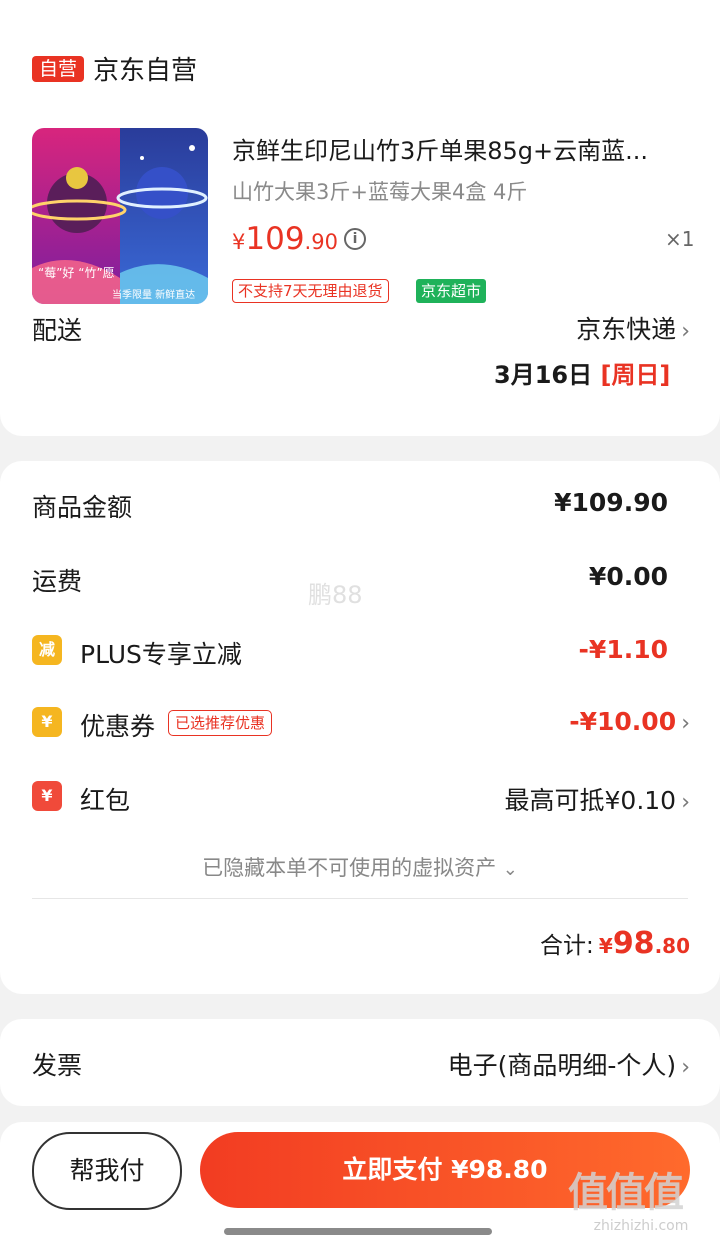  I want to click on price-integer: 109, so click(275, 239).